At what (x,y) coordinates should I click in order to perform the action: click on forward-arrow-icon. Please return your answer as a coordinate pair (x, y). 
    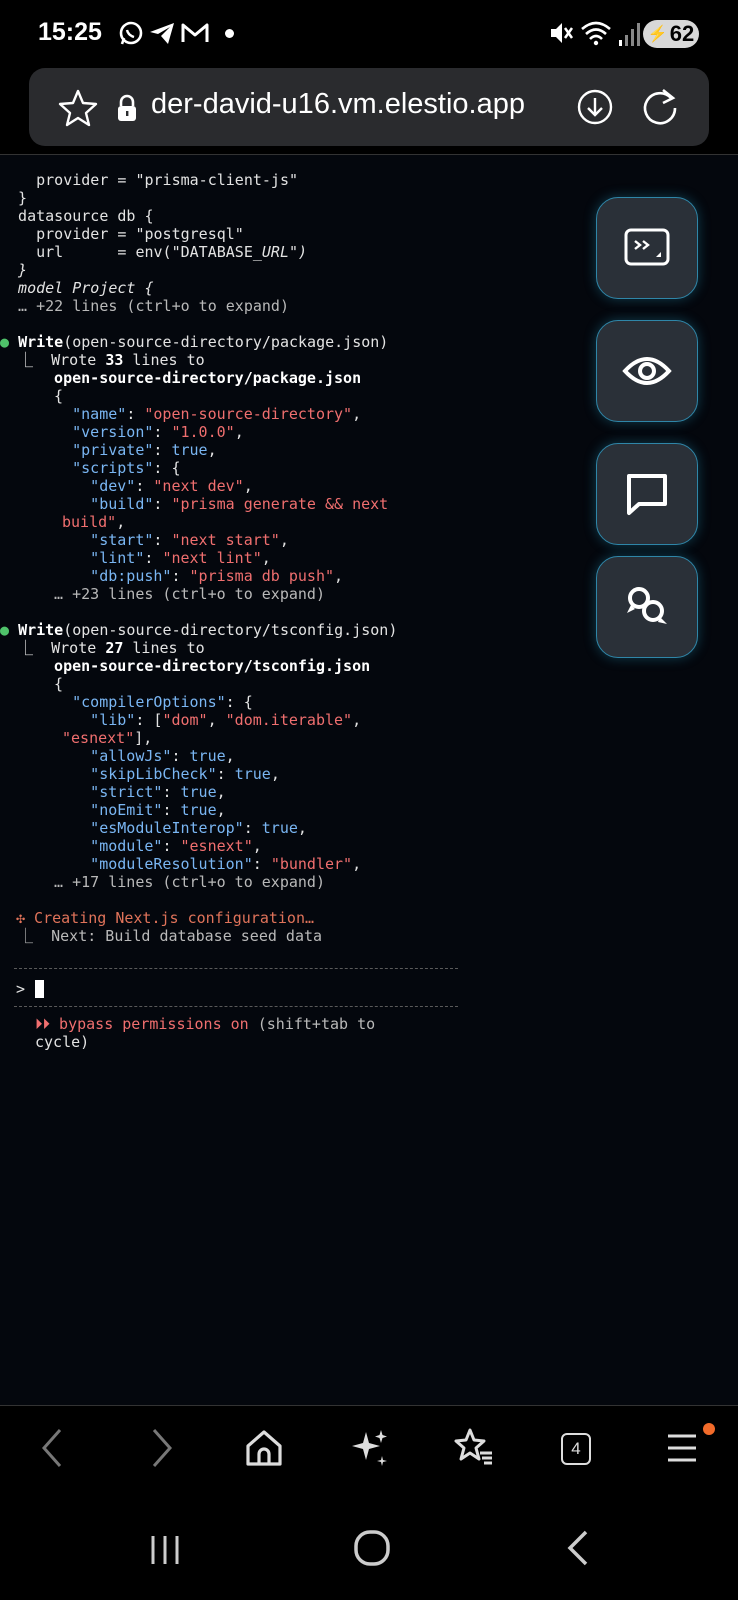
    Looking at the image, I should click on (160, 1448).